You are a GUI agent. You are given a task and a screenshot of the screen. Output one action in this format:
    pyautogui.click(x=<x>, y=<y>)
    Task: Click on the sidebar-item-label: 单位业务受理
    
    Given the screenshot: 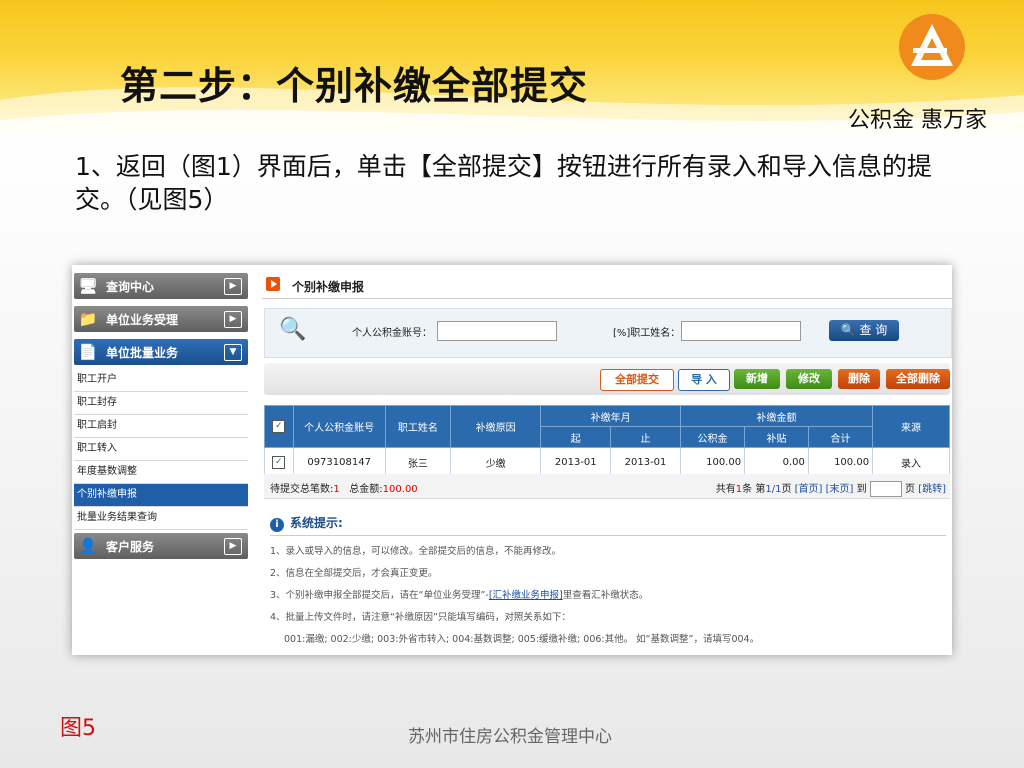 What is the action you would take?
    pyautogui.click(x=142, y=320)
    